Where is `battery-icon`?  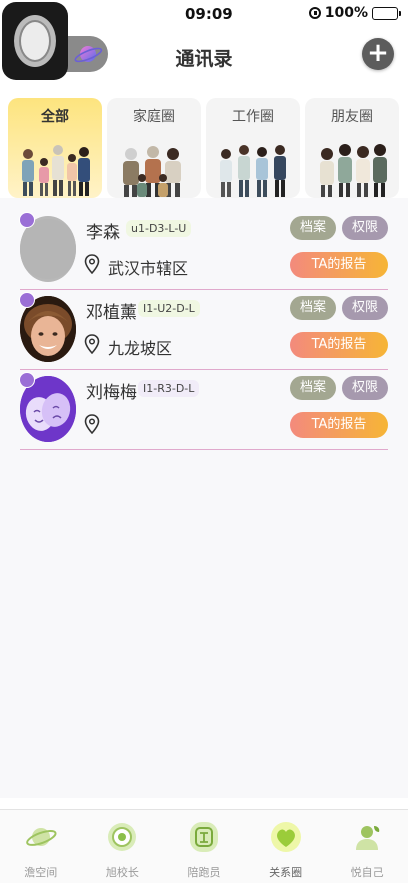 battery-icon is located at coordinates (386, 13).